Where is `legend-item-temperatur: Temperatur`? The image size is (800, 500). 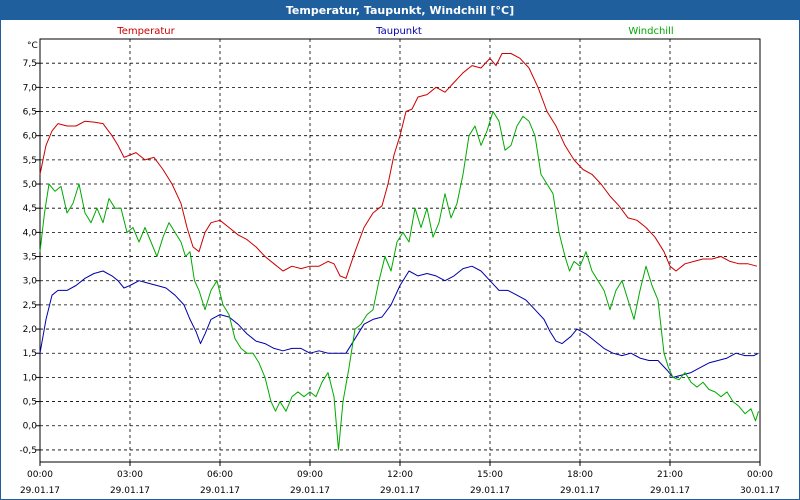
legend-item-temperatur: Temperatur is located at coordinates (145, 31).